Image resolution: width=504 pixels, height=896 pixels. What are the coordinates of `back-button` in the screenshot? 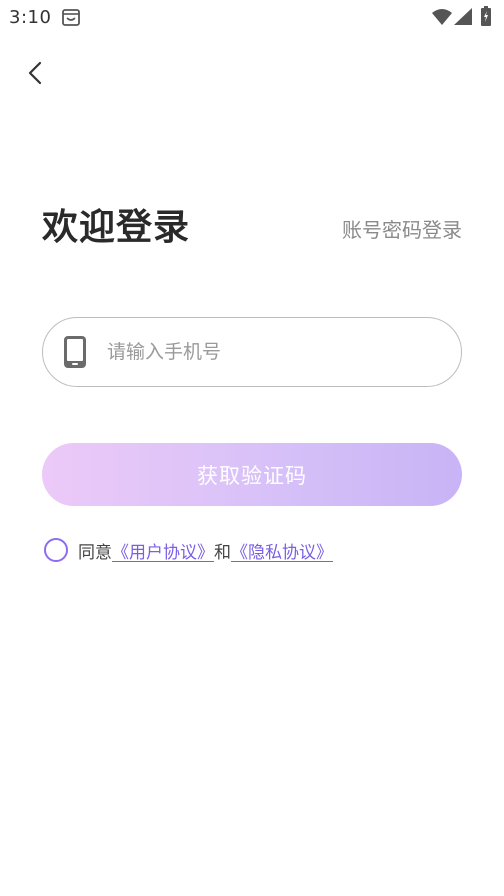 It's located at (35, 73).